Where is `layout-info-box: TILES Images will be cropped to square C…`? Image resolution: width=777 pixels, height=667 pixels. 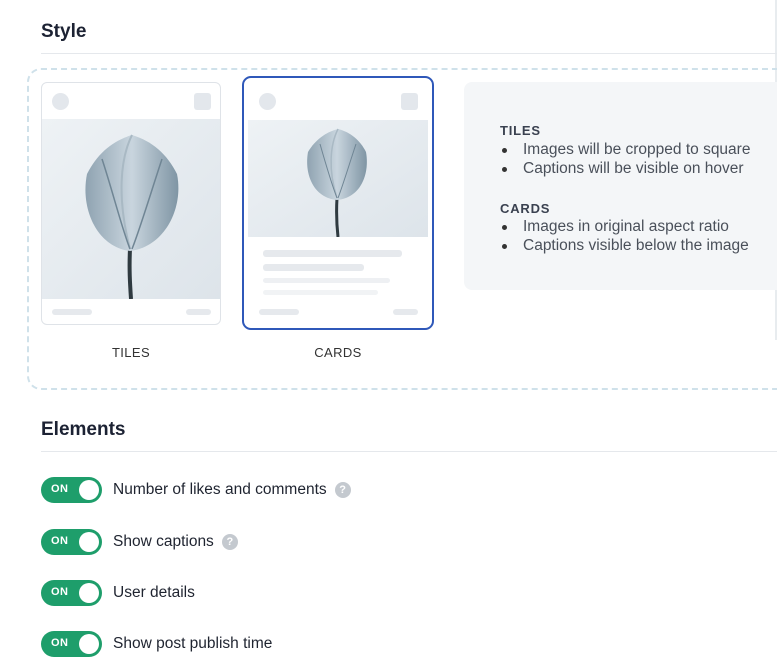
layout-info-box: TILES Images will be cropped to square C… is located at coordinates (620, 186).